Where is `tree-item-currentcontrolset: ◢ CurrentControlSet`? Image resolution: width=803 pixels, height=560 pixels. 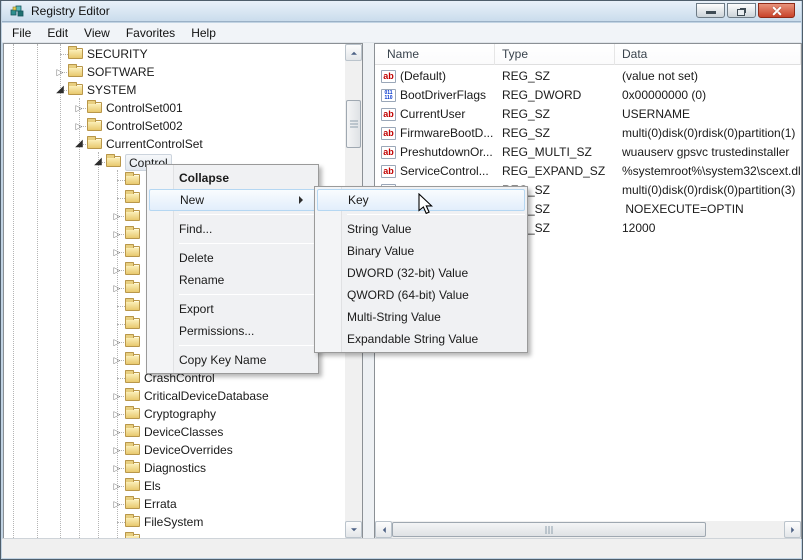 tree-item-currentcontrolset: ◢ CurrentControlSet is located at coordinates (183, 144).